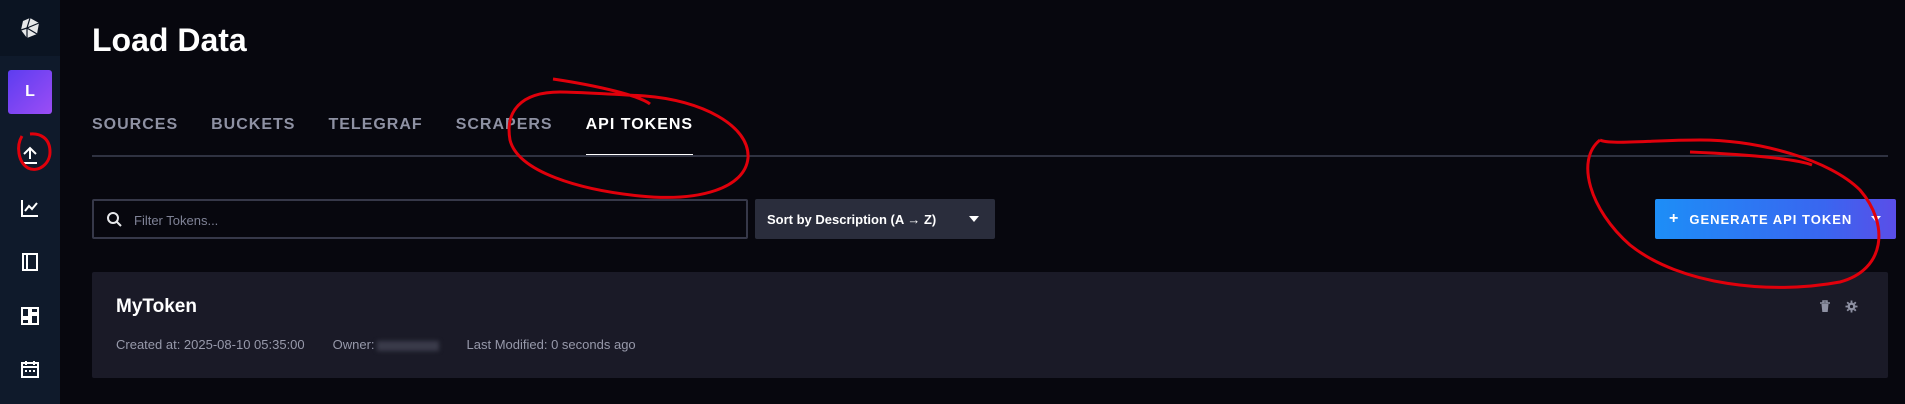 The height and width of the screenshot is (404, 1905). I want to click on owner-redacted, so click(407, 345).